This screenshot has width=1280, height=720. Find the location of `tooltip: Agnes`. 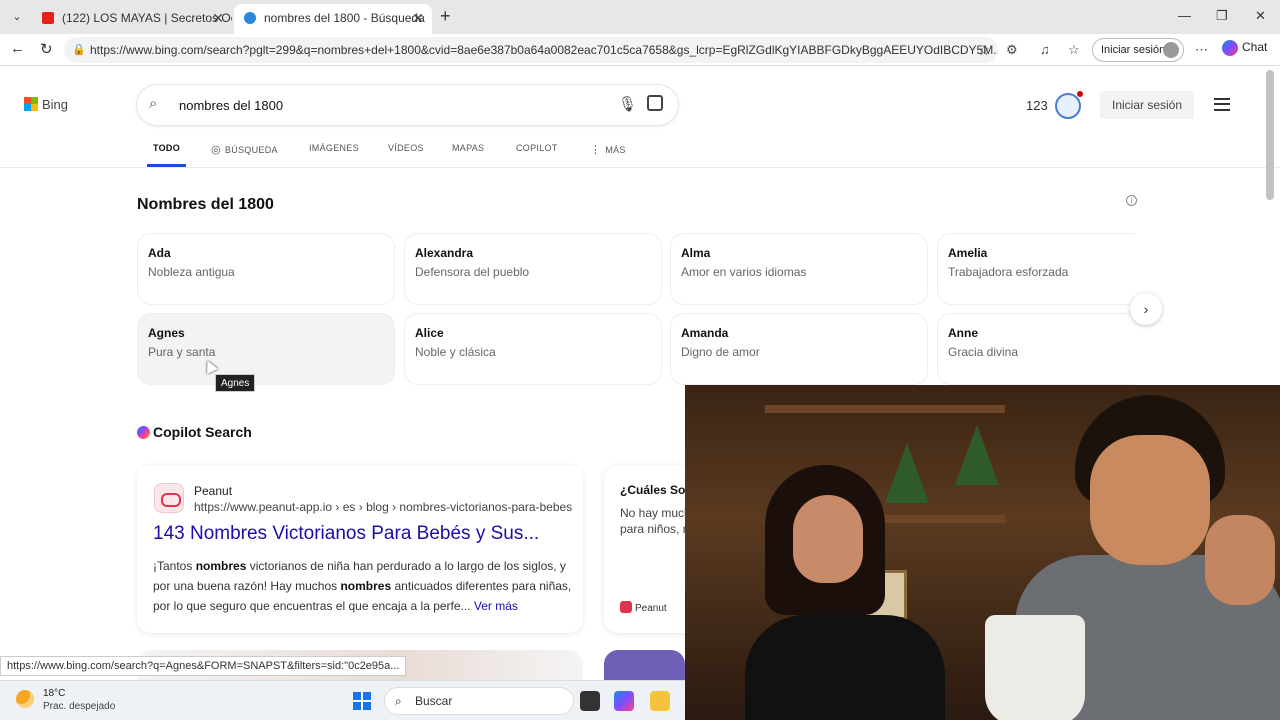

tooltip: Agnes is located at coordinates (235, 383).